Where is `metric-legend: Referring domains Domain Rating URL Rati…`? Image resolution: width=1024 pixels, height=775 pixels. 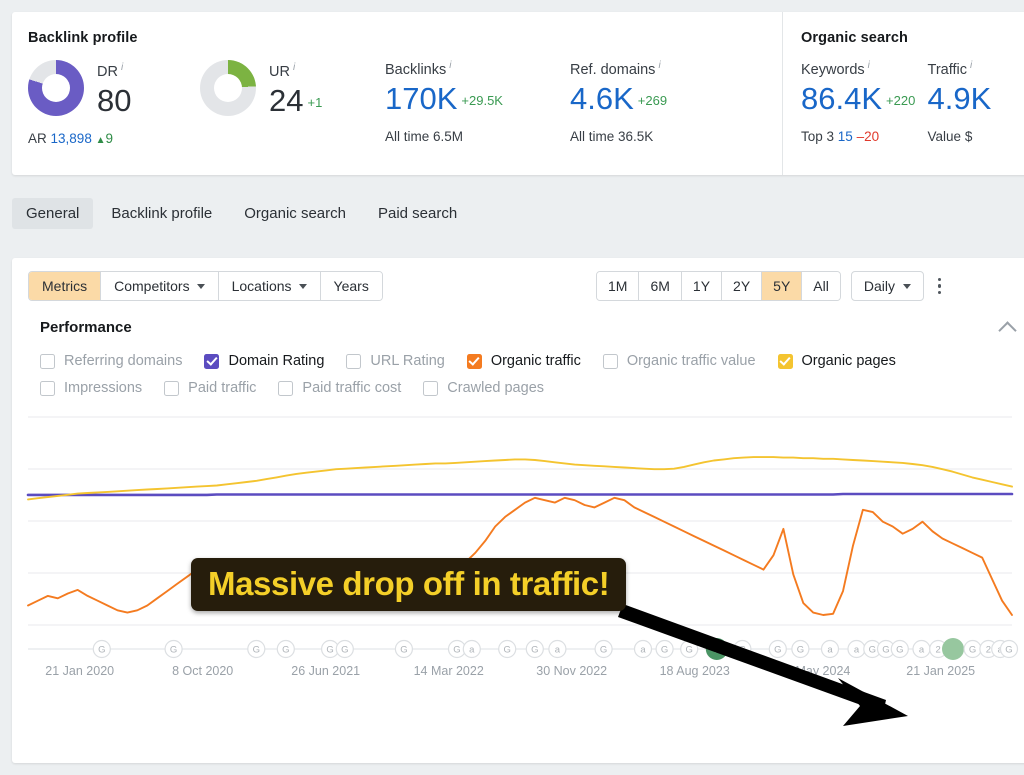
metric-legend: Referring domains Domain Rating URL Rati… is located at coordinates (518, 366).